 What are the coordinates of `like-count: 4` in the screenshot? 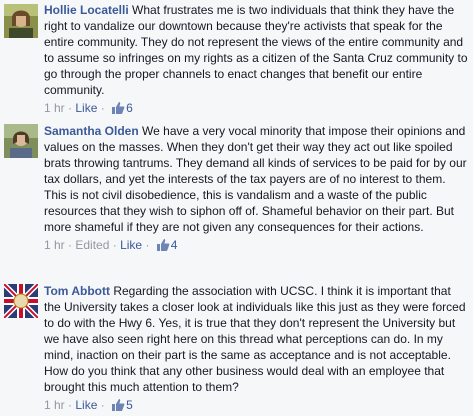 It's located at (174, 245).